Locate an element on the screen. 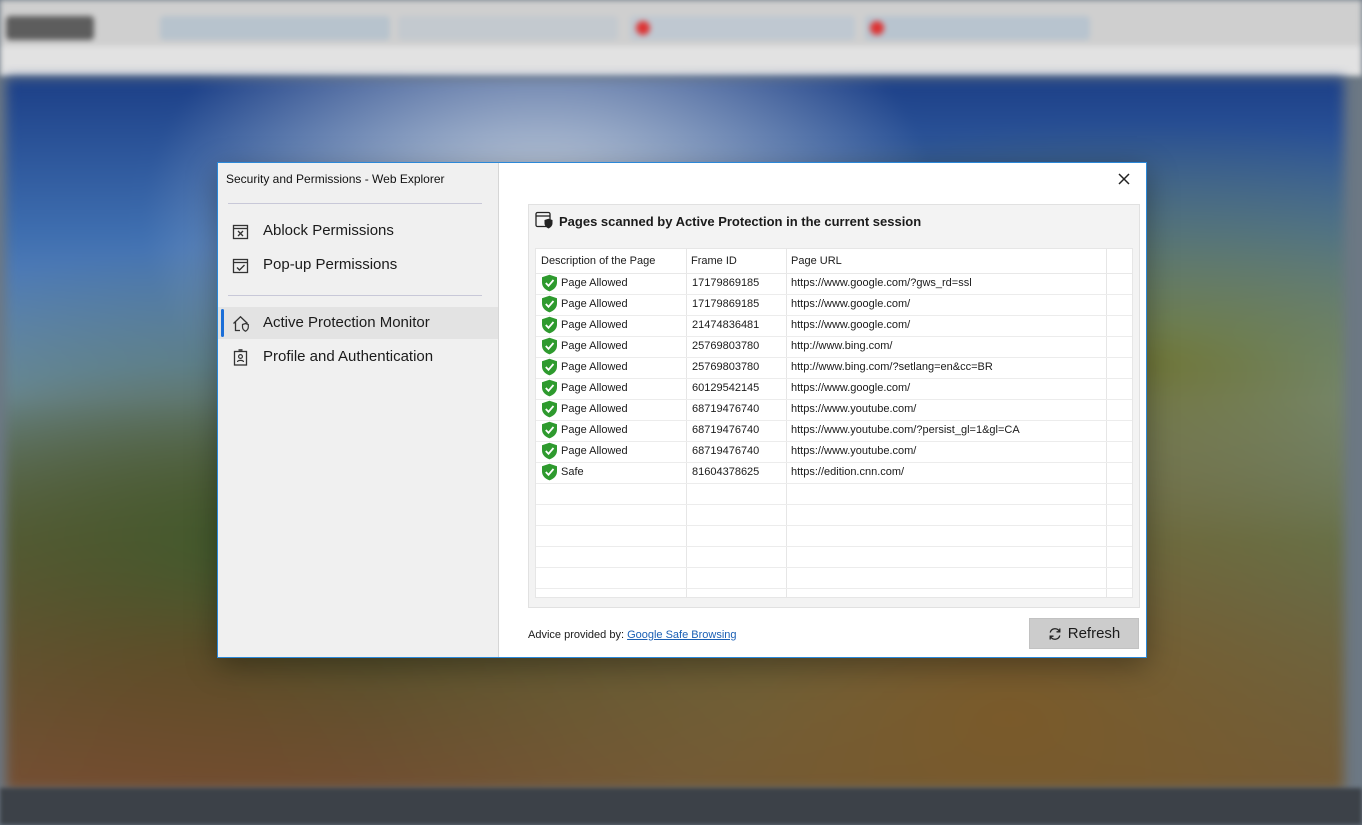 Image resolution: width=1362 pixels, height=825 pixels. ablock-icon is located at coordinates (240, 232).